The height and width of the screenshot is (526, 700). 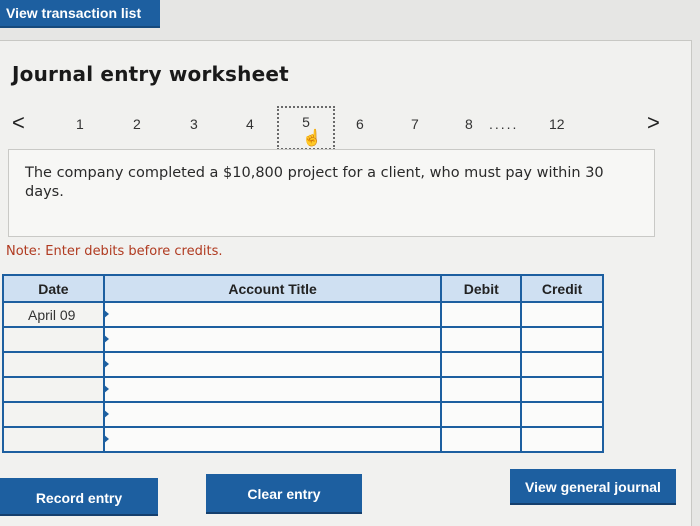 I want to click on table-header-row: Date Account Title Debit Credit, so click(x=303, y=288).